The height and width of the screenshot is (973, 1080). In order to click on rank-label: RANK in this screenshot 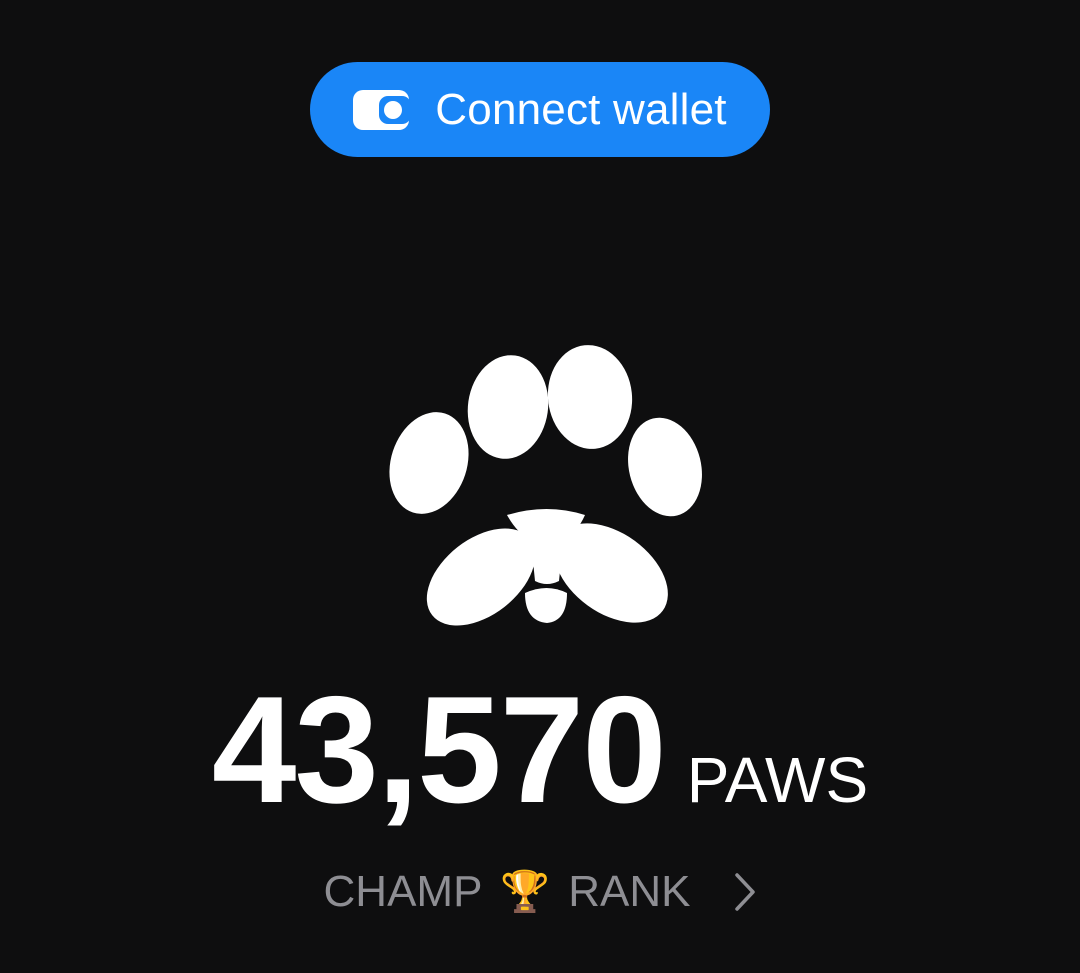, I will do `click(629, 891)`.